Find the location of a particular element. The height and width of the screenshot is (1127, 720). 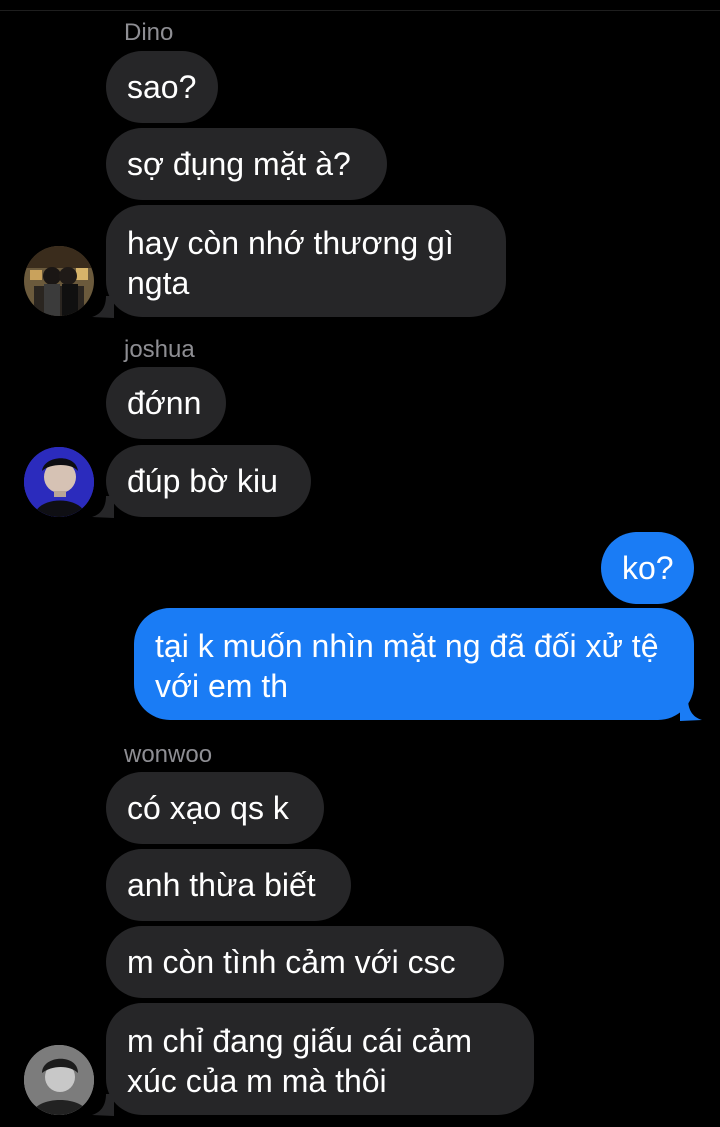

message-text: sợ đụng mặt à? is located at coordinates (239, 164).